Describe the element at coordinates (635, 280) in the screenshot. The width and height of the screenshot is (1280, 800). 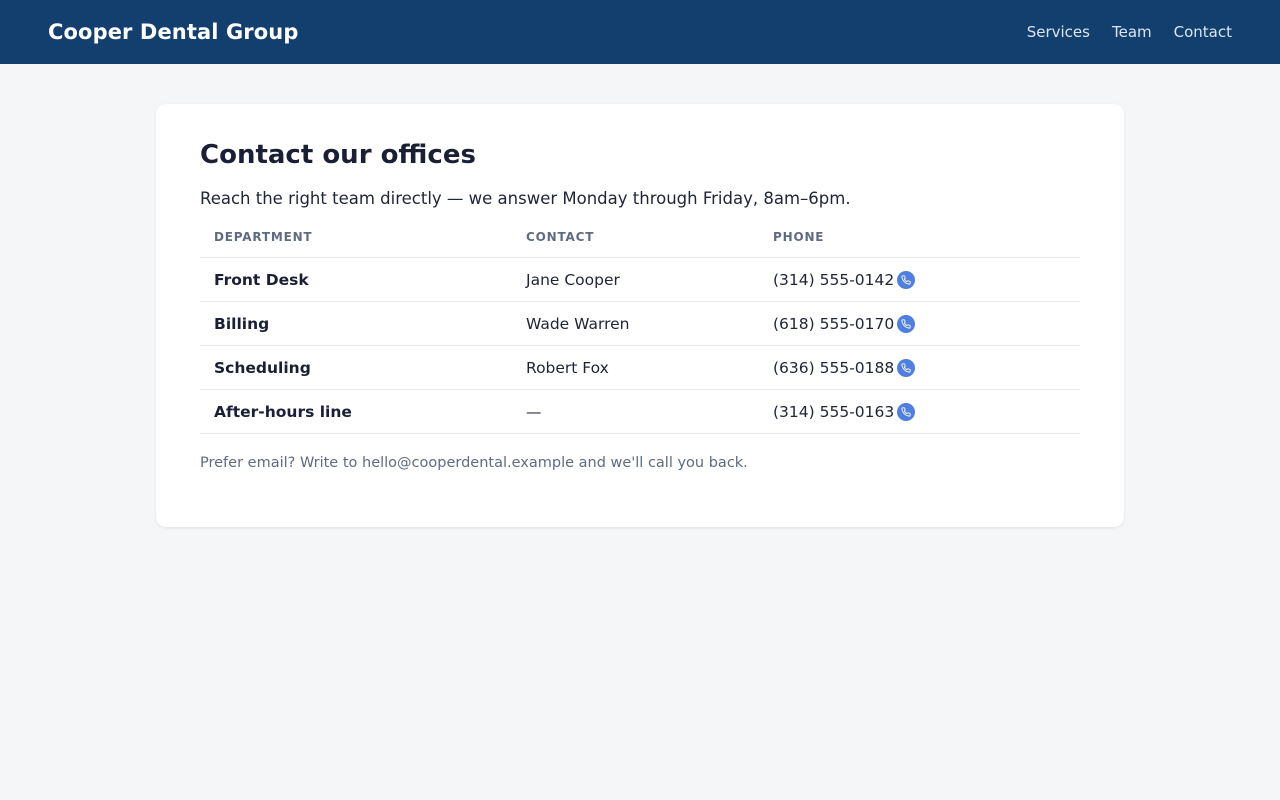
I see `contact-cell: Jane Cooper` at that location.